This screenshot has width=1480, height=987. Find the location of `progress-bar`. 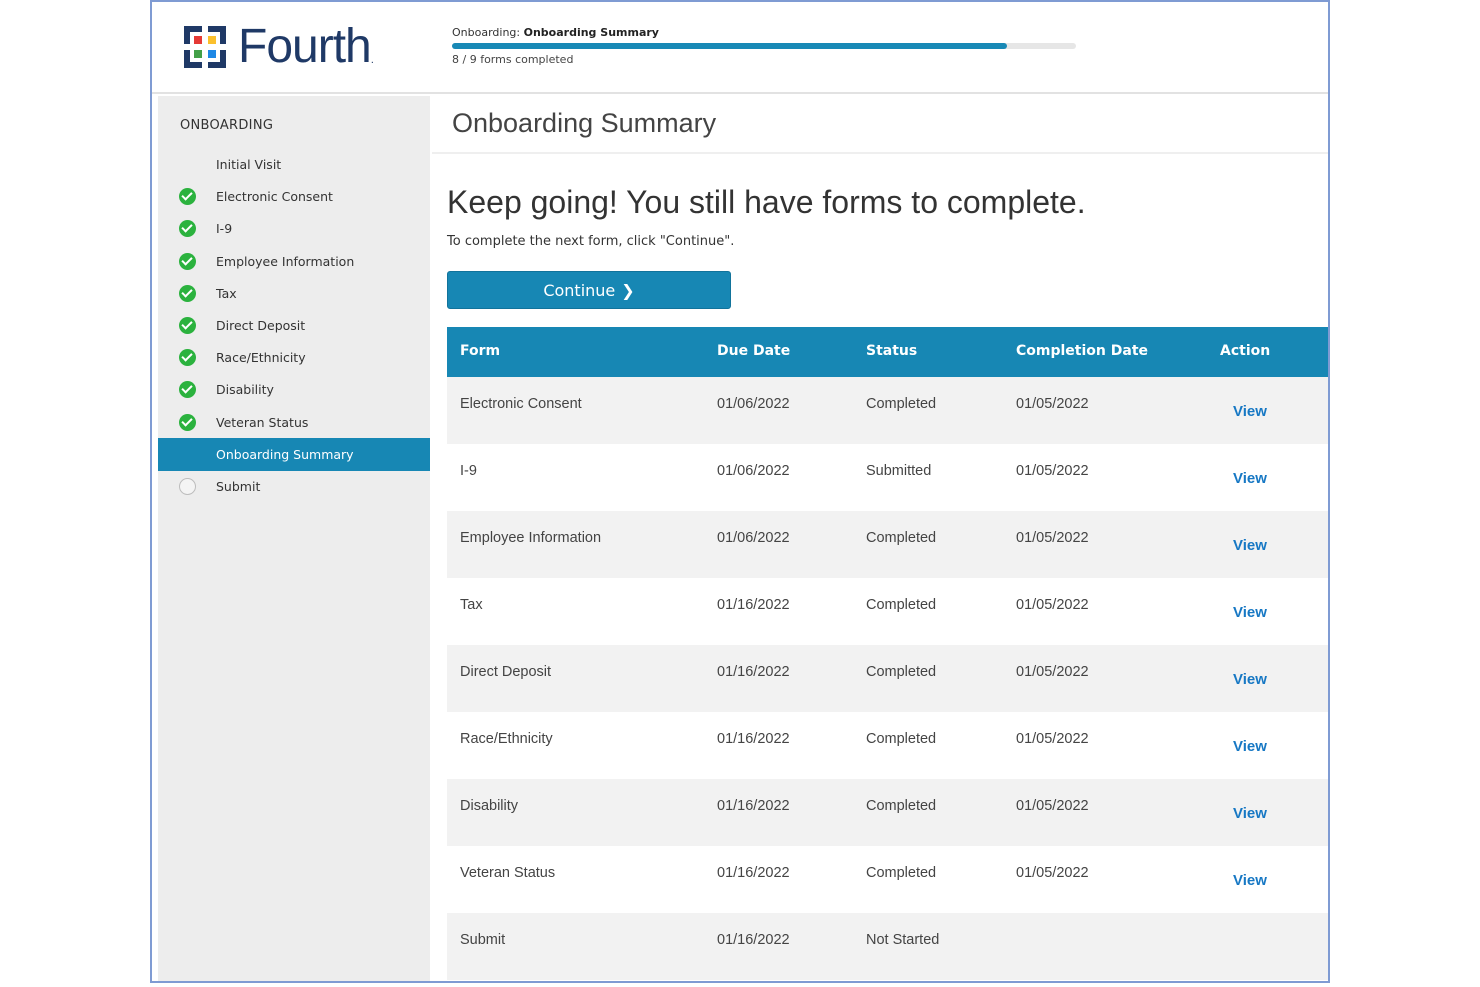

progress-bar is located at coordinates (764, 46).